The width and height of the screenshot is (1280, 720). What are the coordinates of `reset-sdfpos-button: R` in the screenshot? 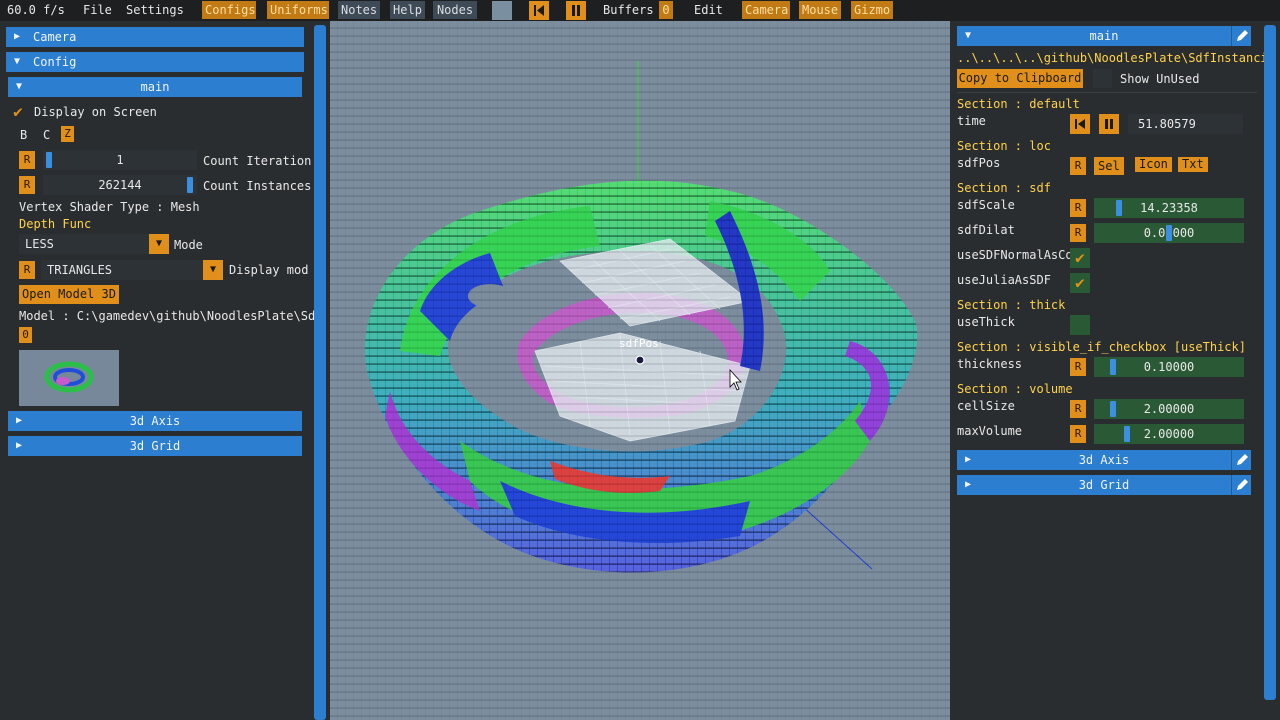 It's located at (1078, 166).